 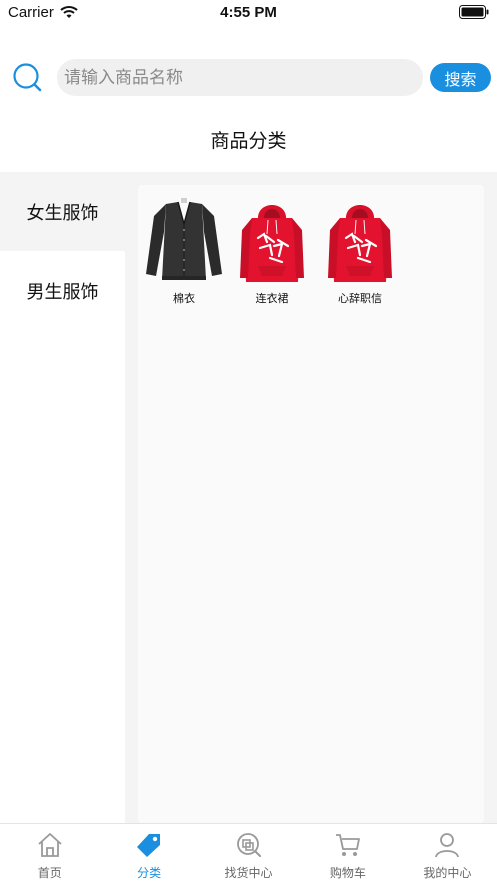 I want to click on tab-bar: 首页 分类 找货中心 购物车 我的中心, so click(x=248, y=853).